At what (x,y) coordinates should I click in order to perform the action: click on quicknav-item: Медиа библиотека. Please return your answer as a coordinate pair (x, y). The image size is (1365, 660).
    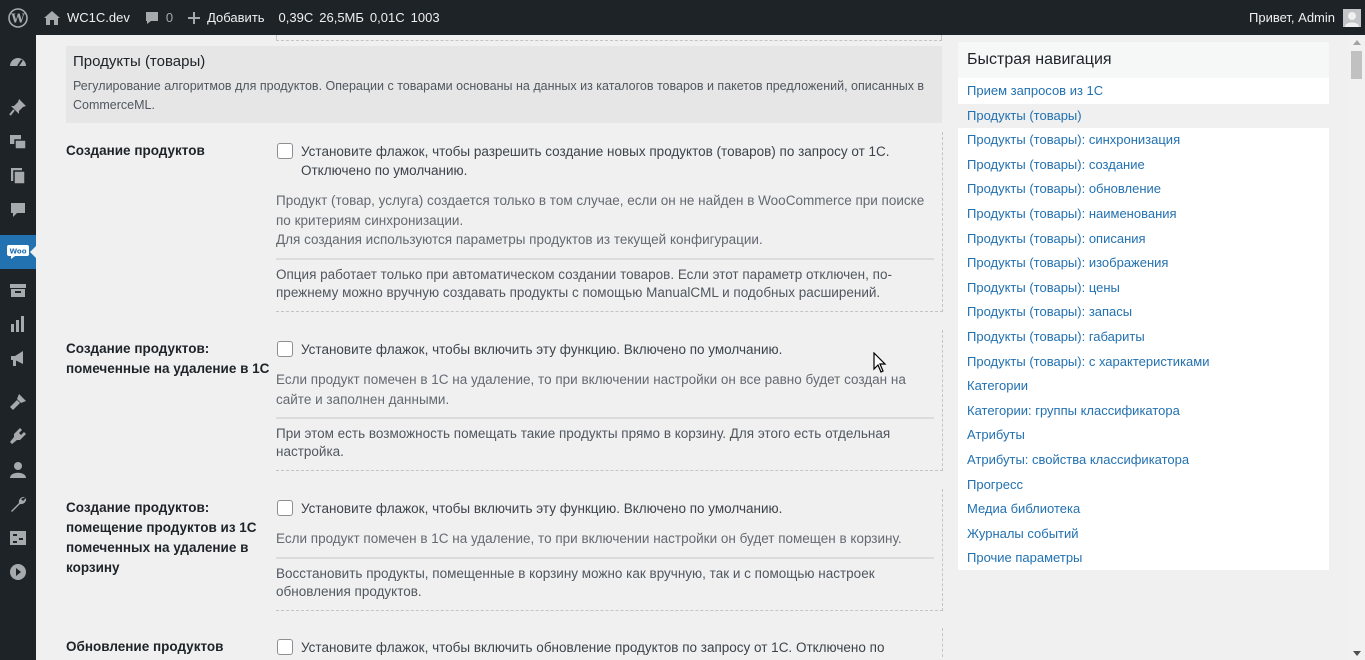
    Looking at the image, I should click on (1143, 509).